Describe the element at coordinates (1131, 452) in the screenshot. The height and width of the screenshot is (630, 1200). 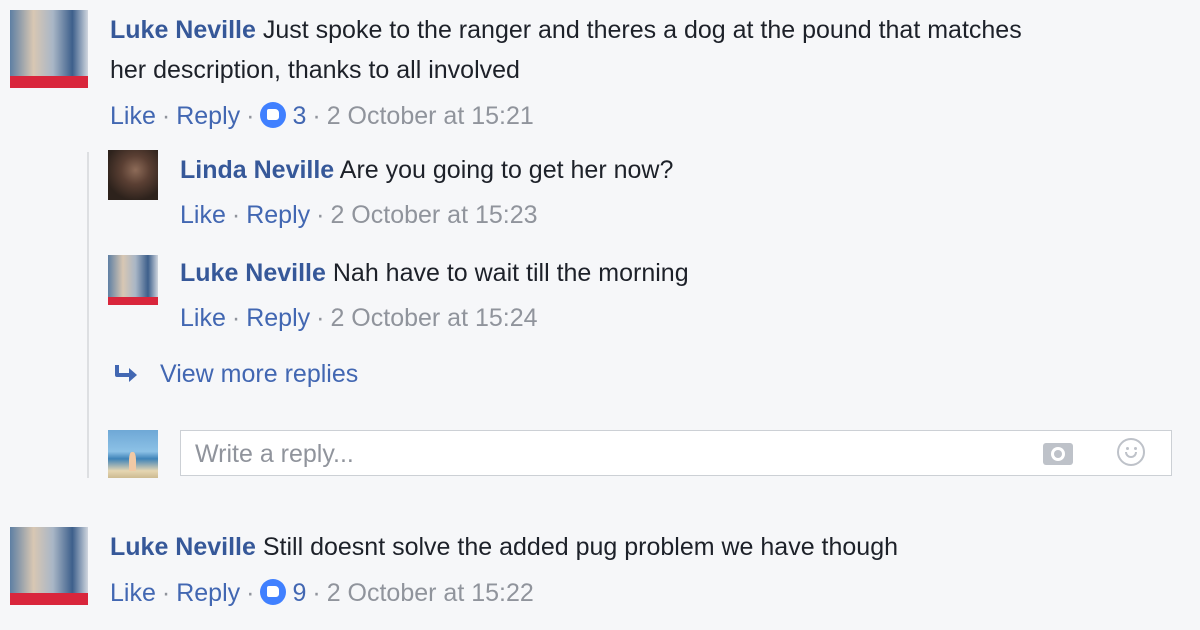
I see `emoji-icon` at that location.